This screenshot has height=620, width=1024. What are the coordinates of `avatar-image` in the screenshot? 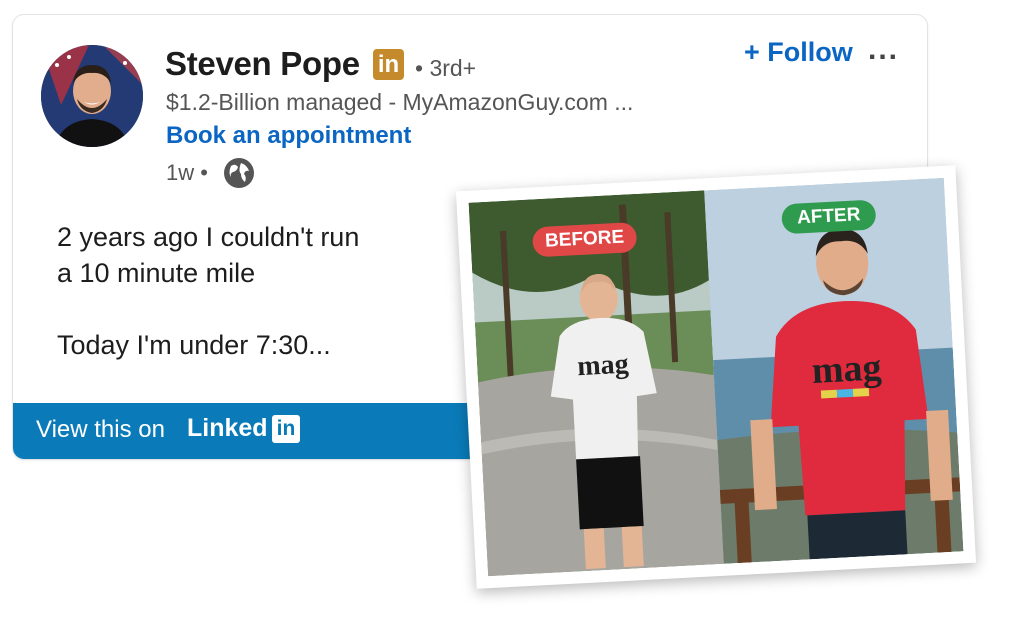 It's located at (92, 96).